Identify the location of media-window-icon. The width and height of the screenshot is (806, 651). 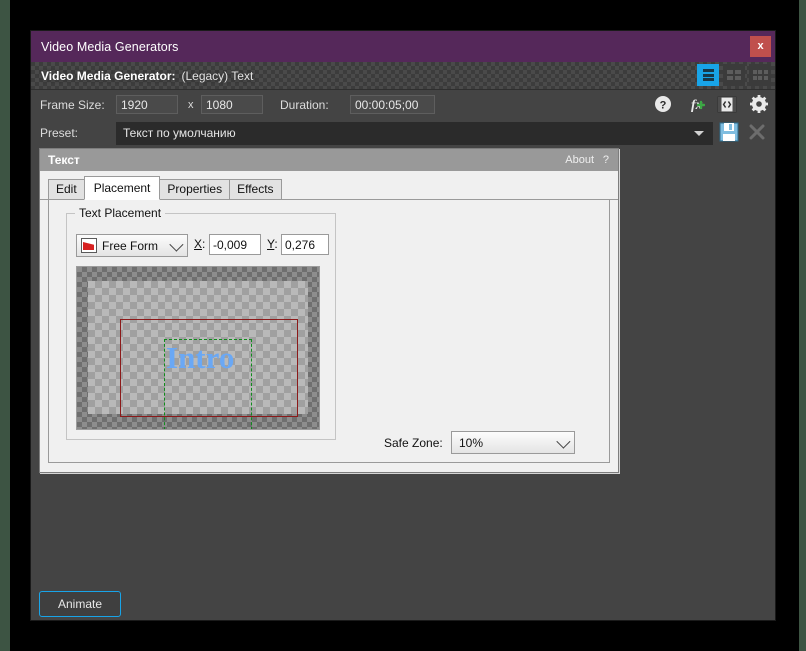
(727, 104).